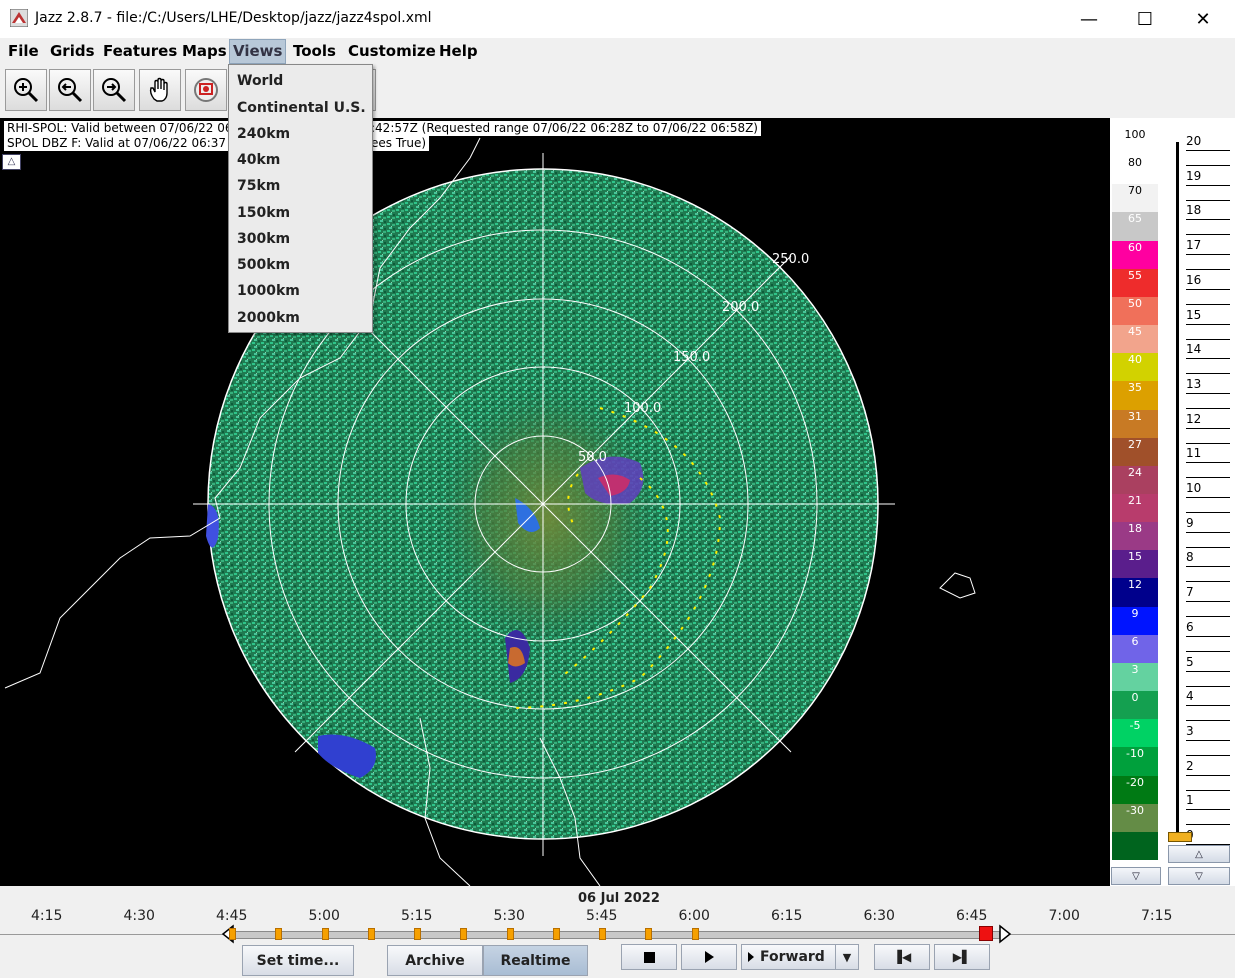 Image resolution: width=1235 pixels, height=978 pixels. What do you see at coordinates (1135, 170) in the screenshot?
I see `colorbar-segment: 80` at bounding box center [1135, 170].